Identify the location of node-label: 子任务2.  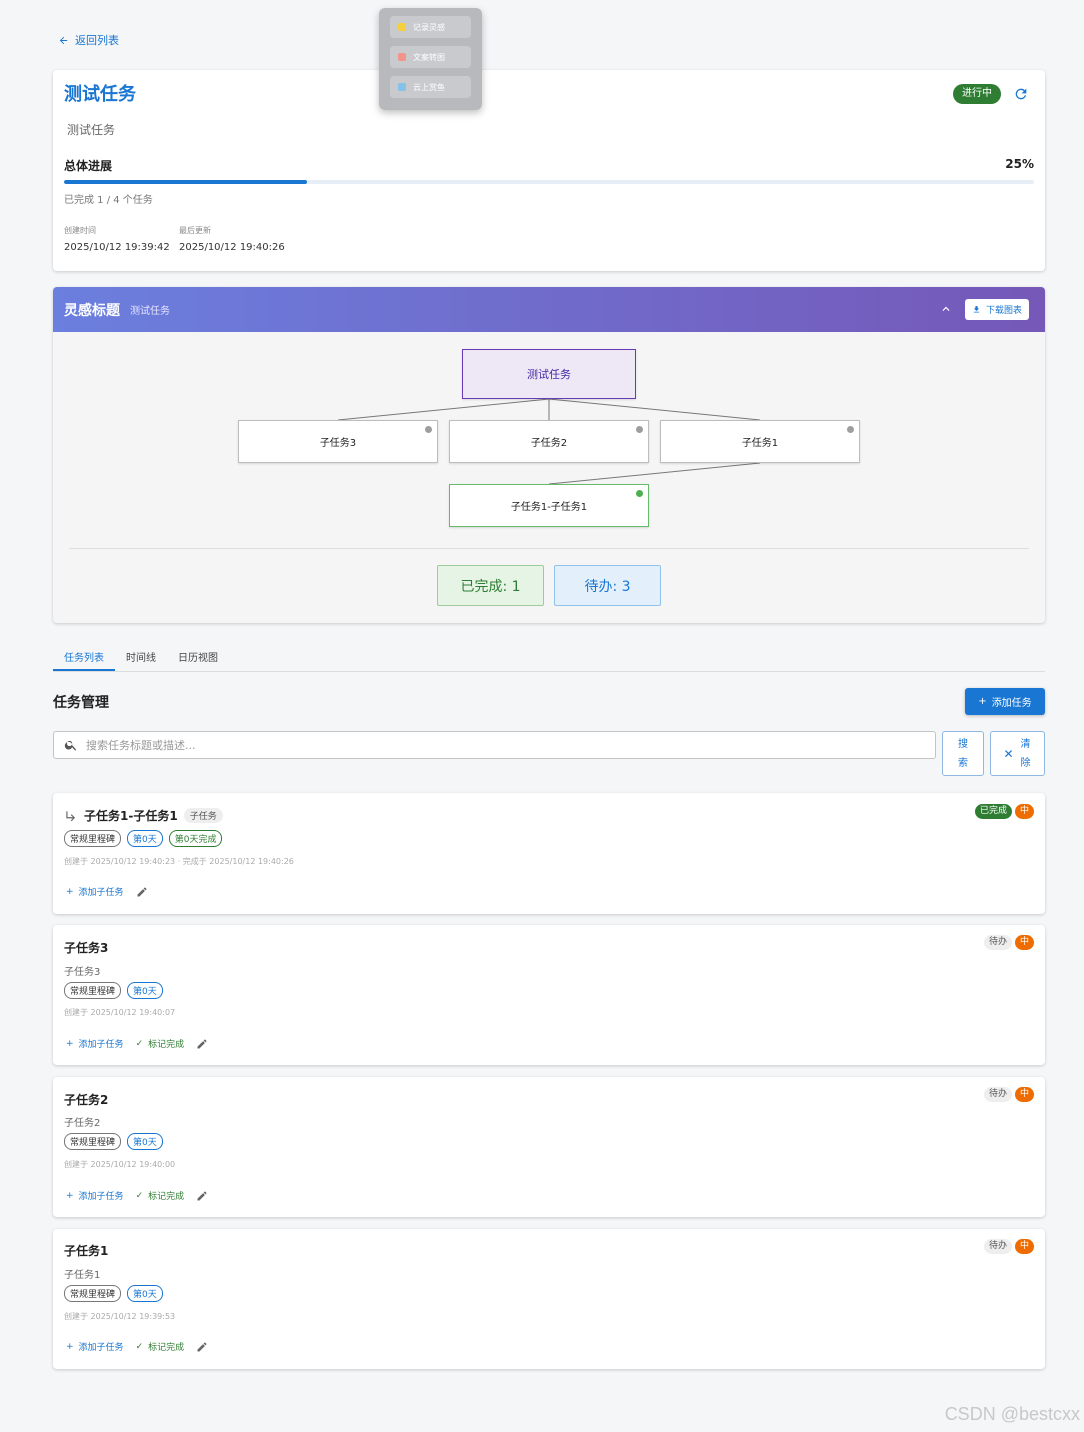
(549, 443).